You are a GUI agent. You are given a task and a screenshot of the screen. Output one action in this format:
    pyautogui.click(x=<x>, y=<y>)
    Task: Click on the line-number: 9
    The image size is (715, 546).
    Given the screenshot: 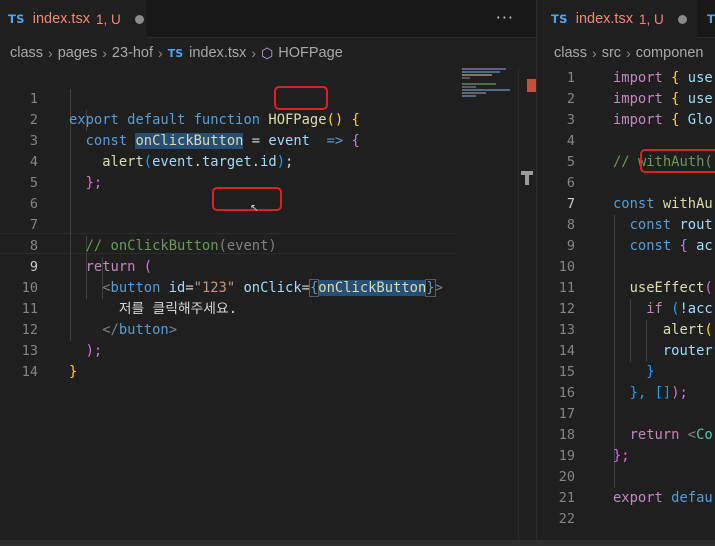 What is the action you would take?
    pyautogui.click(x=570, y=246)
    